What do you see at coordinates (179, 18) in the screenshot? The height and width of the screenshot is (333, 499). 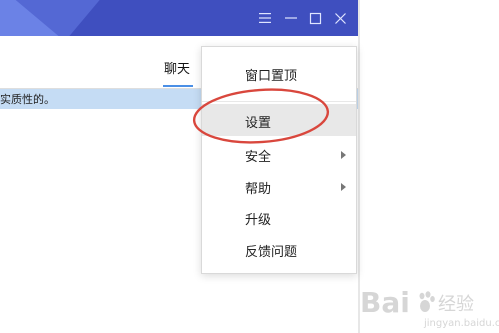 I see `title-bar` at bounding box center [179, 18].